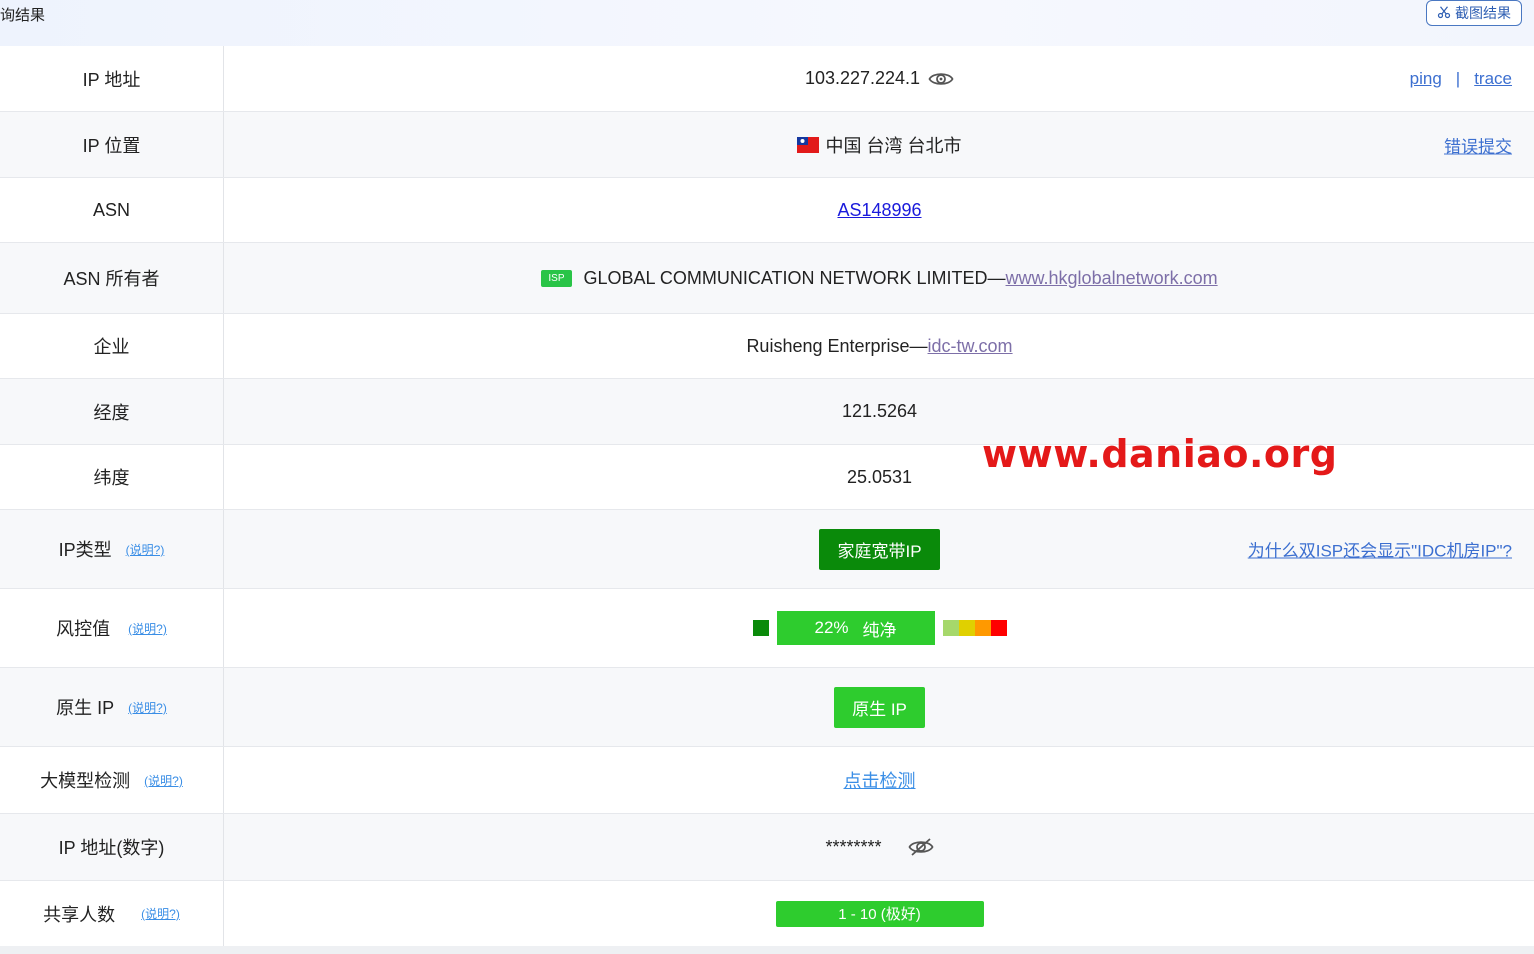 This screenshot has height=954, width=1534. Describe the element at coordinates (794, 277) in the screenshot. I see `asn-owner-name: GLOBAL COMMUNICATION NETWORK LIMITED—` at that location.